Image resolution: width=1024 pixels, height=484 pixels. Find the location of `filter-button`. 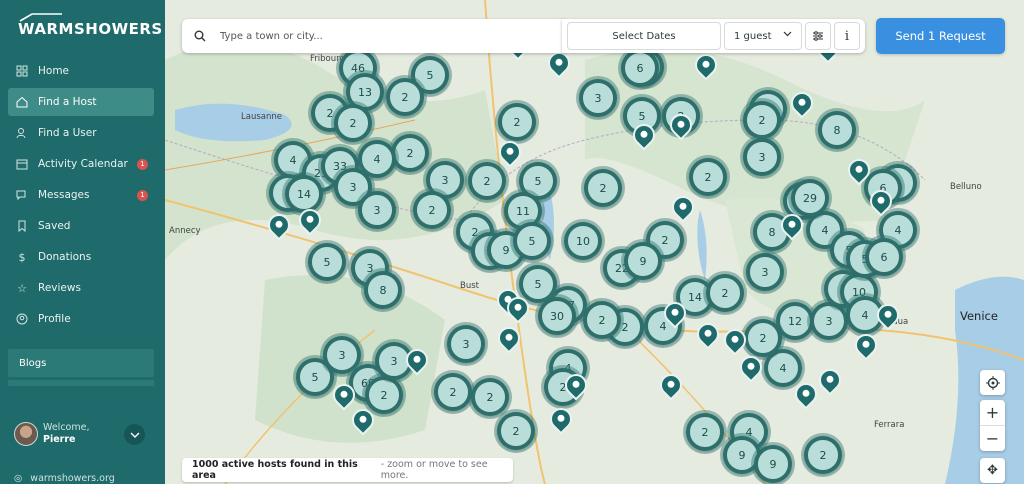

filter-button is located at coordinates (818, 36).